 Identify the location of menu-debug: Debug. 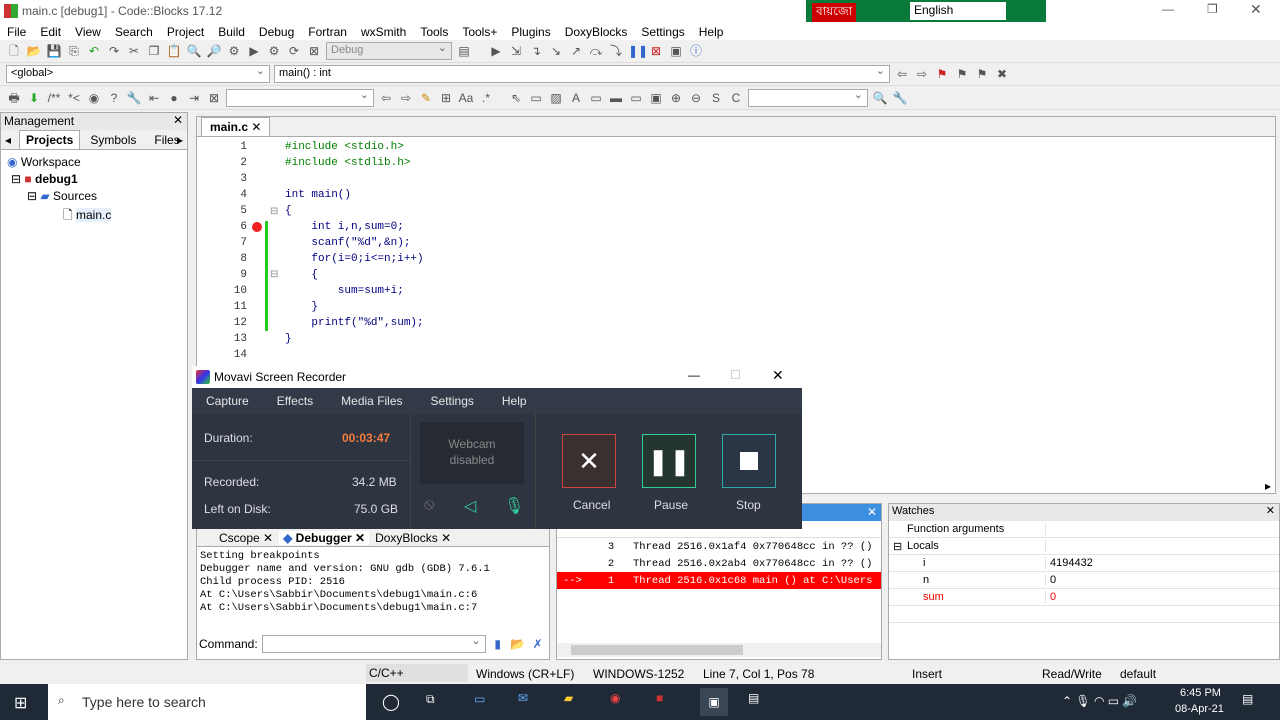
(276, 31).